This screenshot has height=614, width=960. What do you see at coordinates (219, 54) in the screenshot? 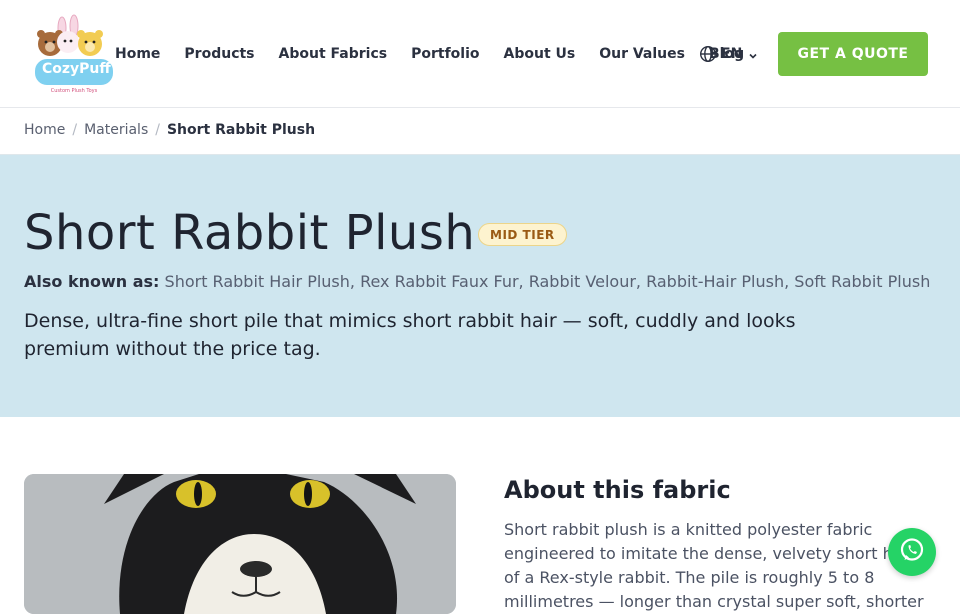
I see `nav-item-products: Products` at bounding box center [219, 54].